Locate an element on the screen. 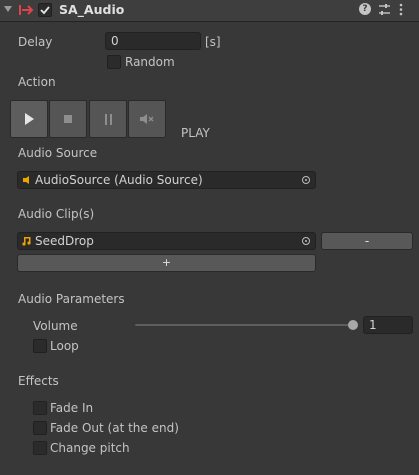 The image size is (419, 475). random-label: Random is located at coordinates (150, 62).